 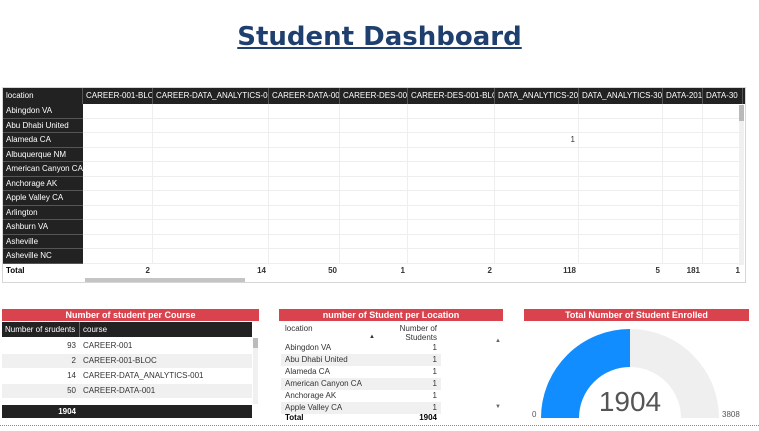 What do you see at coordinates (731, 414) in the screenshot?
I see `gauge-max: 3808` at bounding box center [731, 414].